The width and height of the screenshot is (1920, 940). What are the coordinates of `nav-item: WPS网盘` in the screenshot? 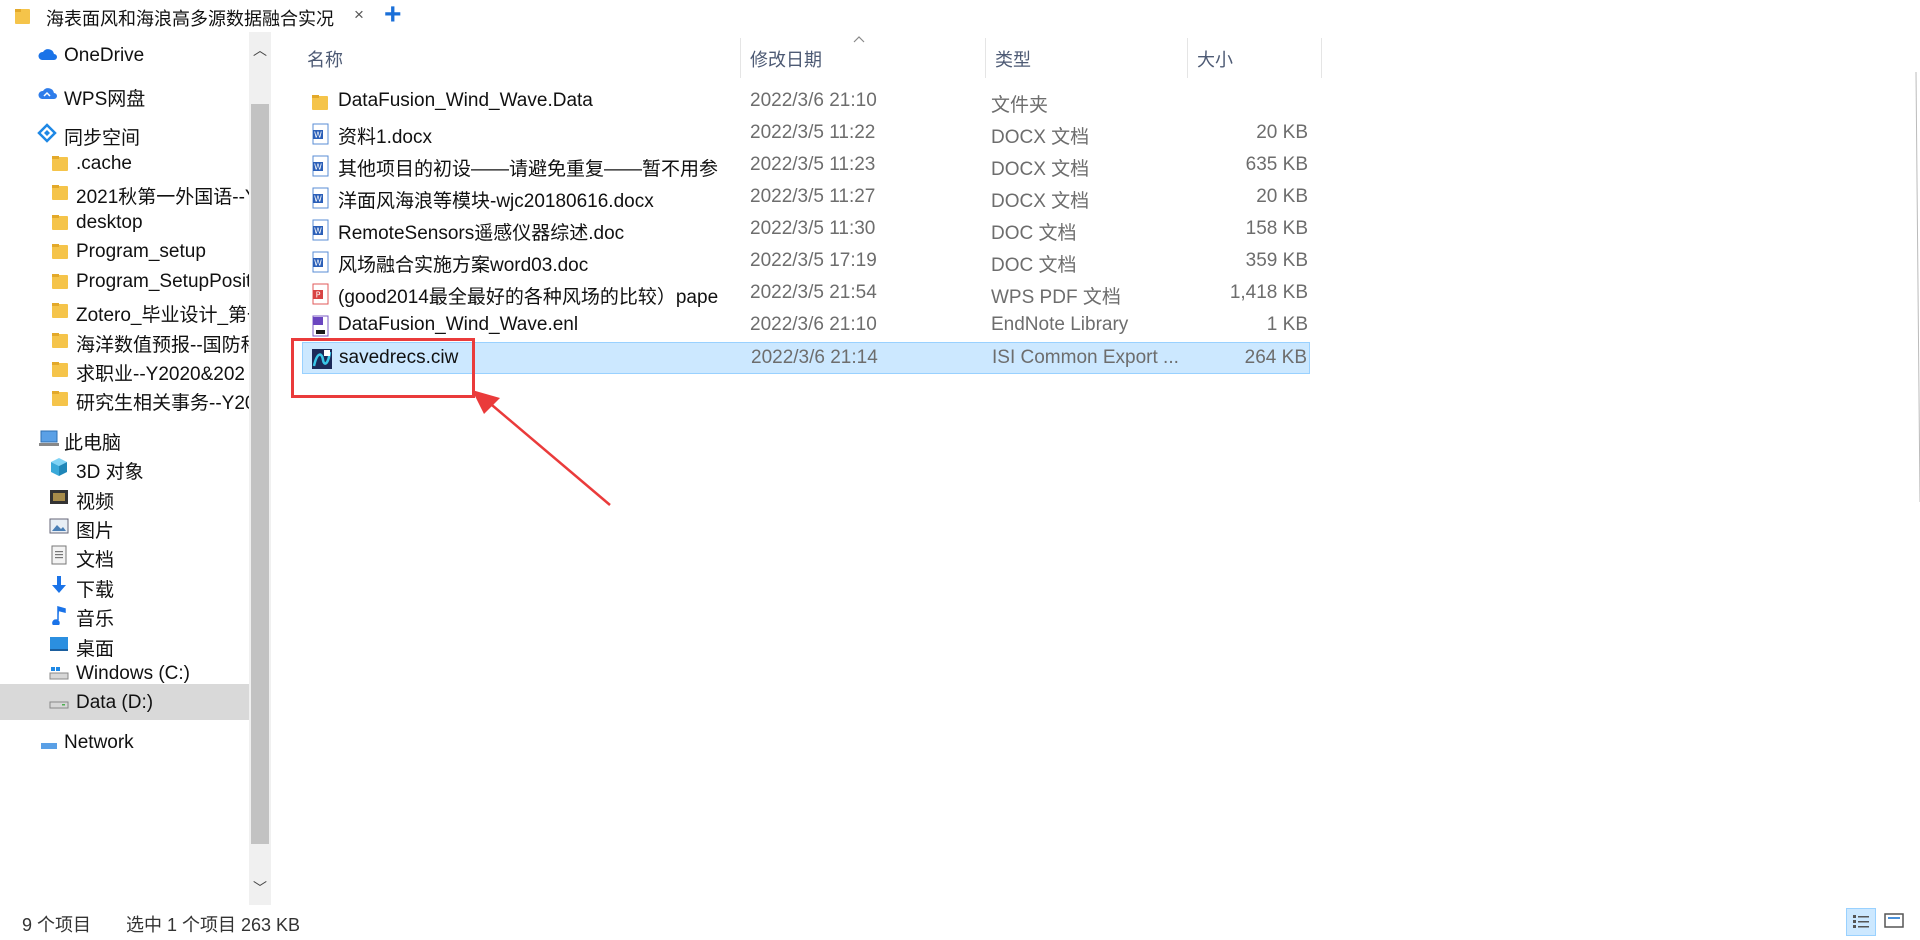 It's located at (124, 94).